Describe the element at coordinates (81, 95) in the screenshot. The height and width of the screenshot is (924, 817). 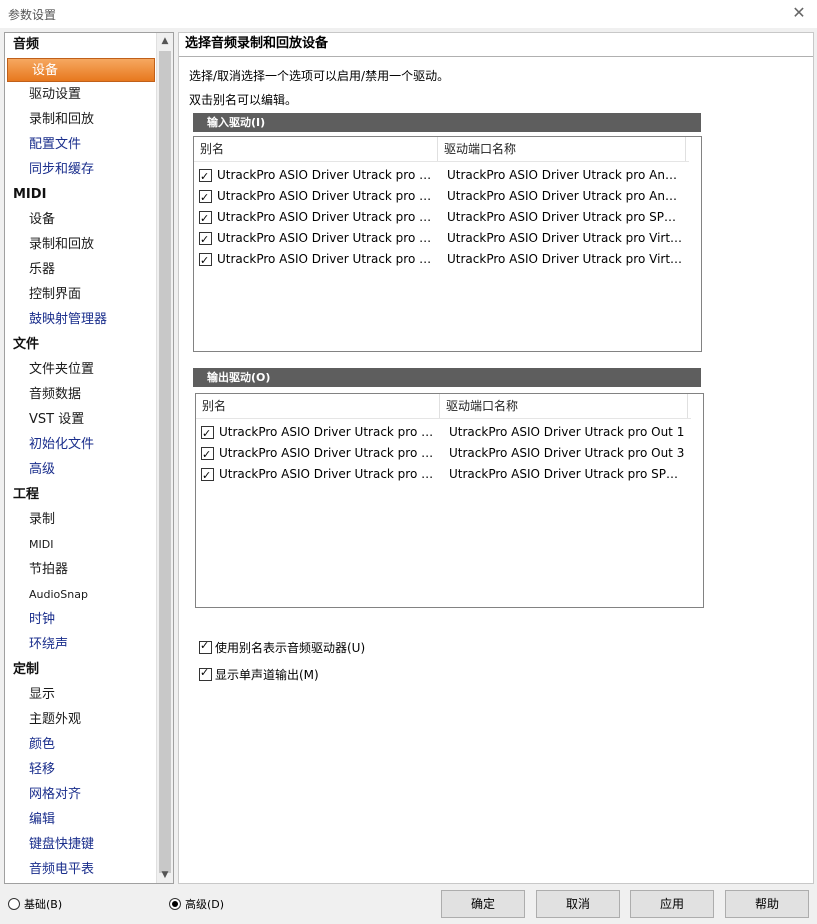
I see `sidebar-item: 驱动设置` at that location.